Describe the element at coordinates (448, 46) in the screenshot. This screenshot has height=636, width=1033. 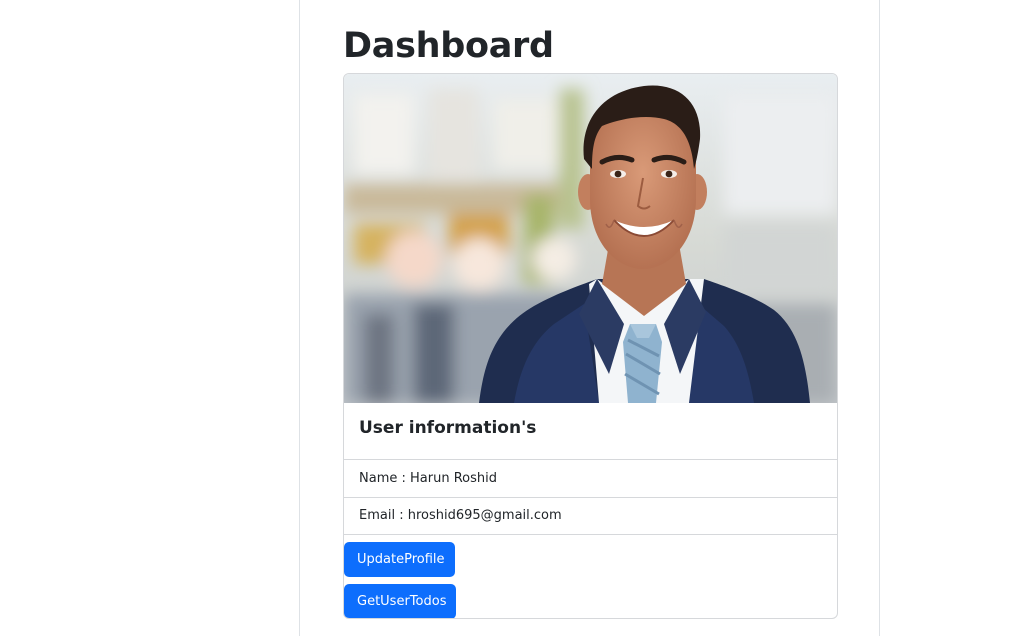
I see `page-title: Dashboard` at that location.